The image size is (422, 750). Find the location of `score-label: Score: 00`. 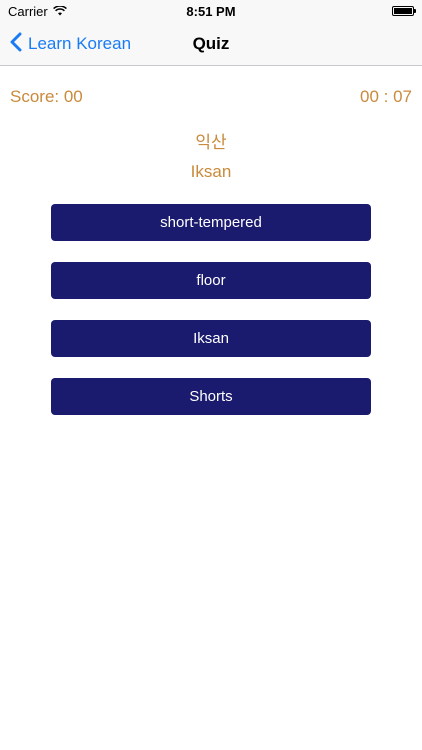

score-label: Score: 00 is located at coordinates (46, 96).